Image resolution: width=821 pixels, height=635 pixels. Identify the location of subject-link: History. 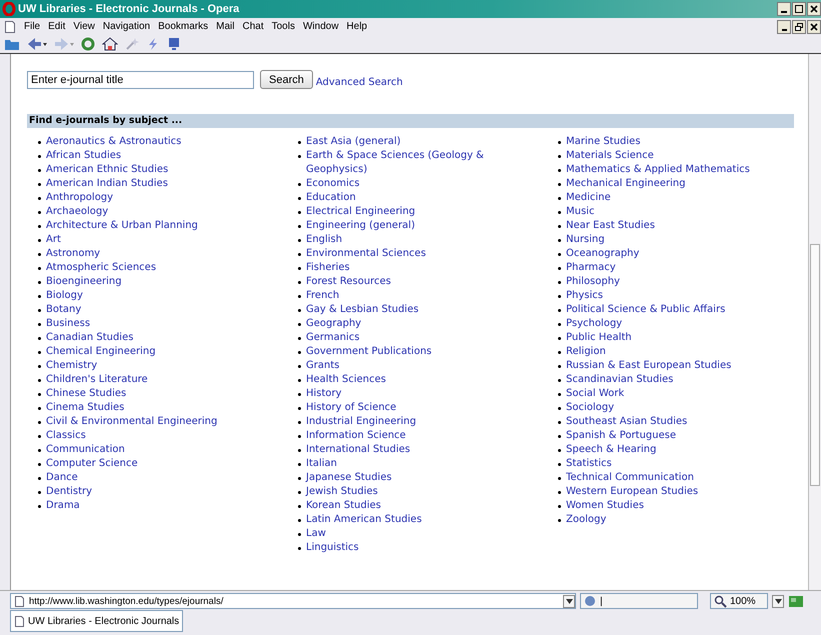
(324, 394).